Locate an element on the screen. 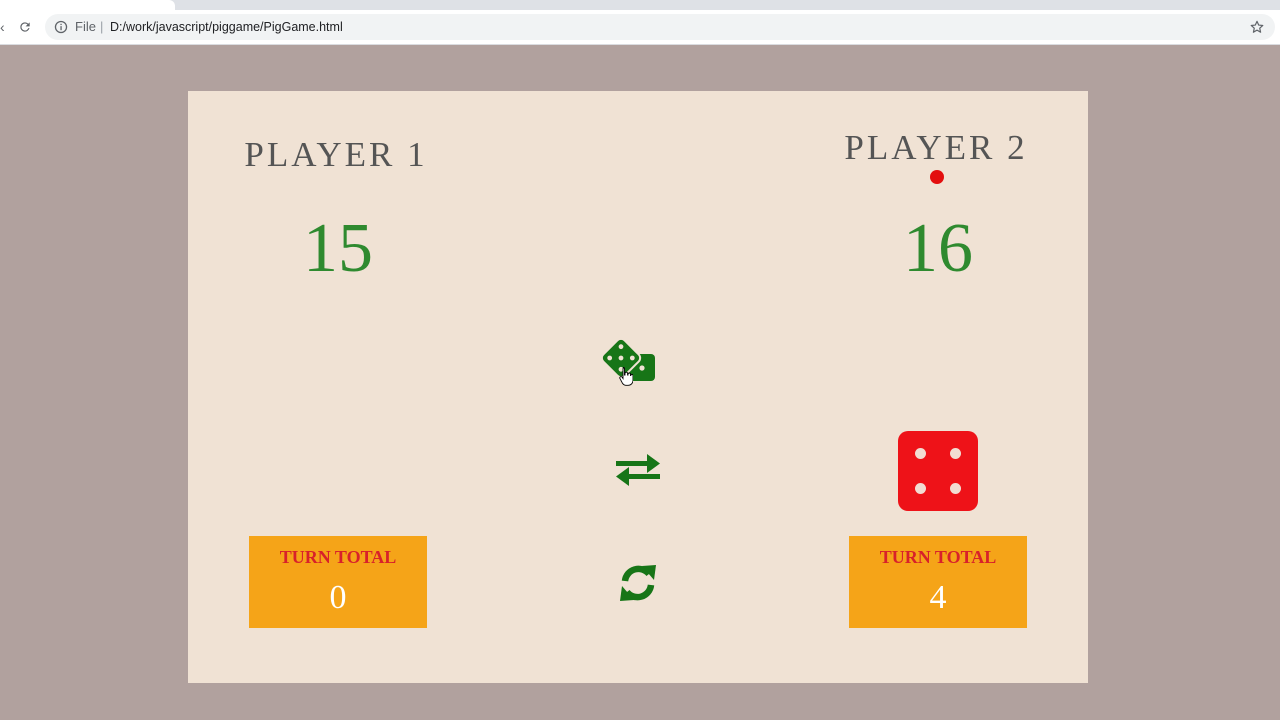 The image size is (1280, 720). switch-player-button is located at coordinates (638, 470).